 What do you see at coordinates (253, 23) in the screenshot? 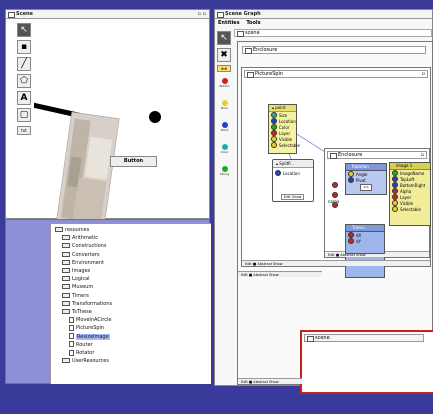
I see `menu-tools: Tools` at bounding box center [253, 23].